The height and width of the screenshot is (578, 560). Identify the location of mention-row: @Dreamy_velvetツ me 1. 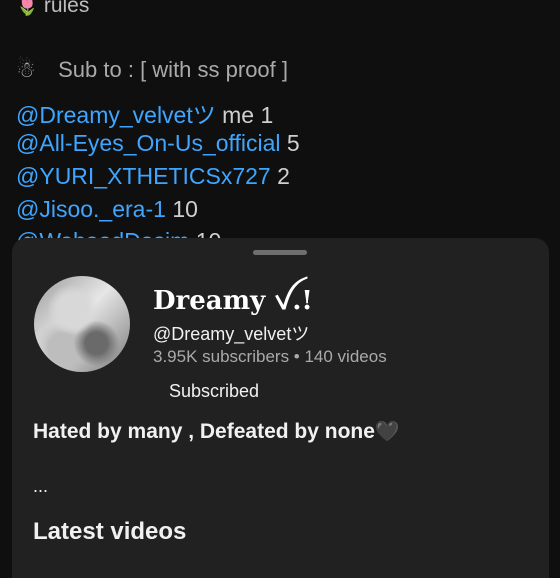
(144, 113).